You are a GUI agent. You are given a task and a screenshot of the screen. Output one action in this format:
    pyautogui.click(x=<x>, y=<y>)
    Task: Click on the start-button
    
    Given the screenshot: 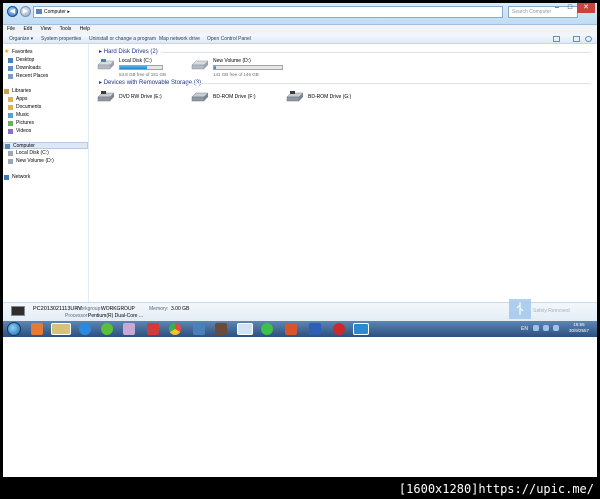 What is the action you would take?
    pyautogui.click(x=14, y=329)
    